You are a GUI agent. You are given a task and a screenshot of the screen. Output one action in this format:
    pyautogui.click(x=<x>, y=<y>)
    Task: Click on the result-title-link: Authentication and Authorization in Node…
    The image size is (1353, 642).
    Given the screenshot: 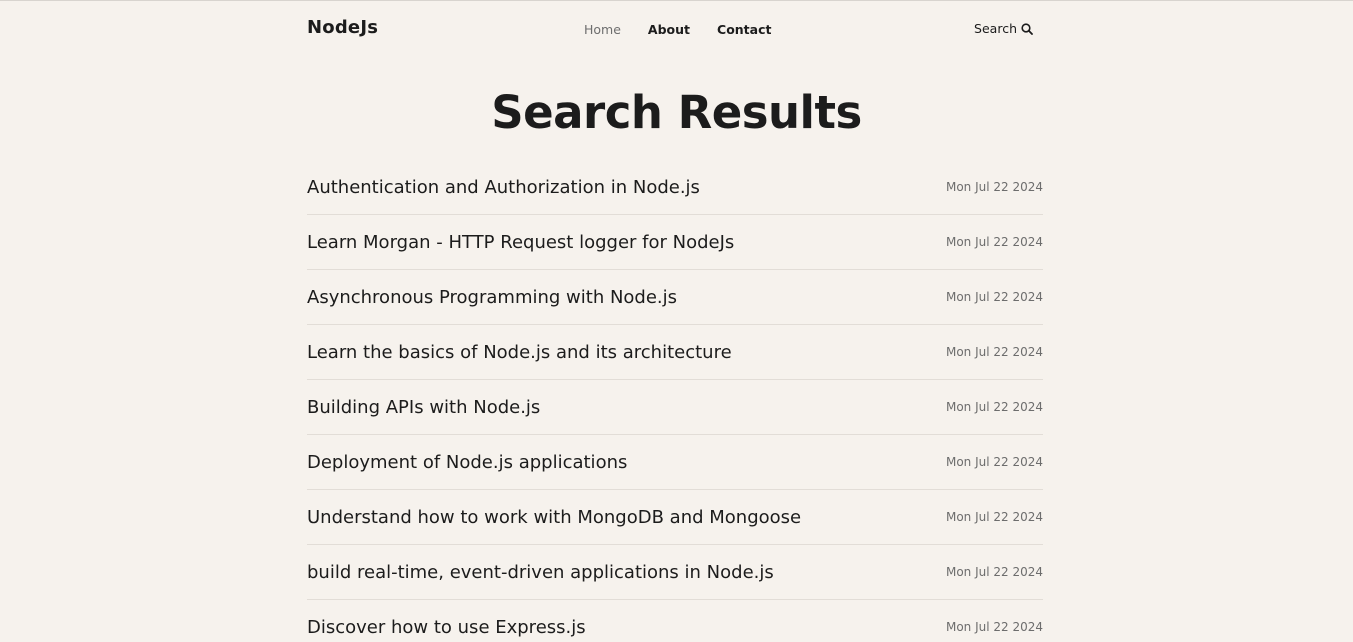 What is the action you would take?
    pyautogui.click(x=503, y=187)
    